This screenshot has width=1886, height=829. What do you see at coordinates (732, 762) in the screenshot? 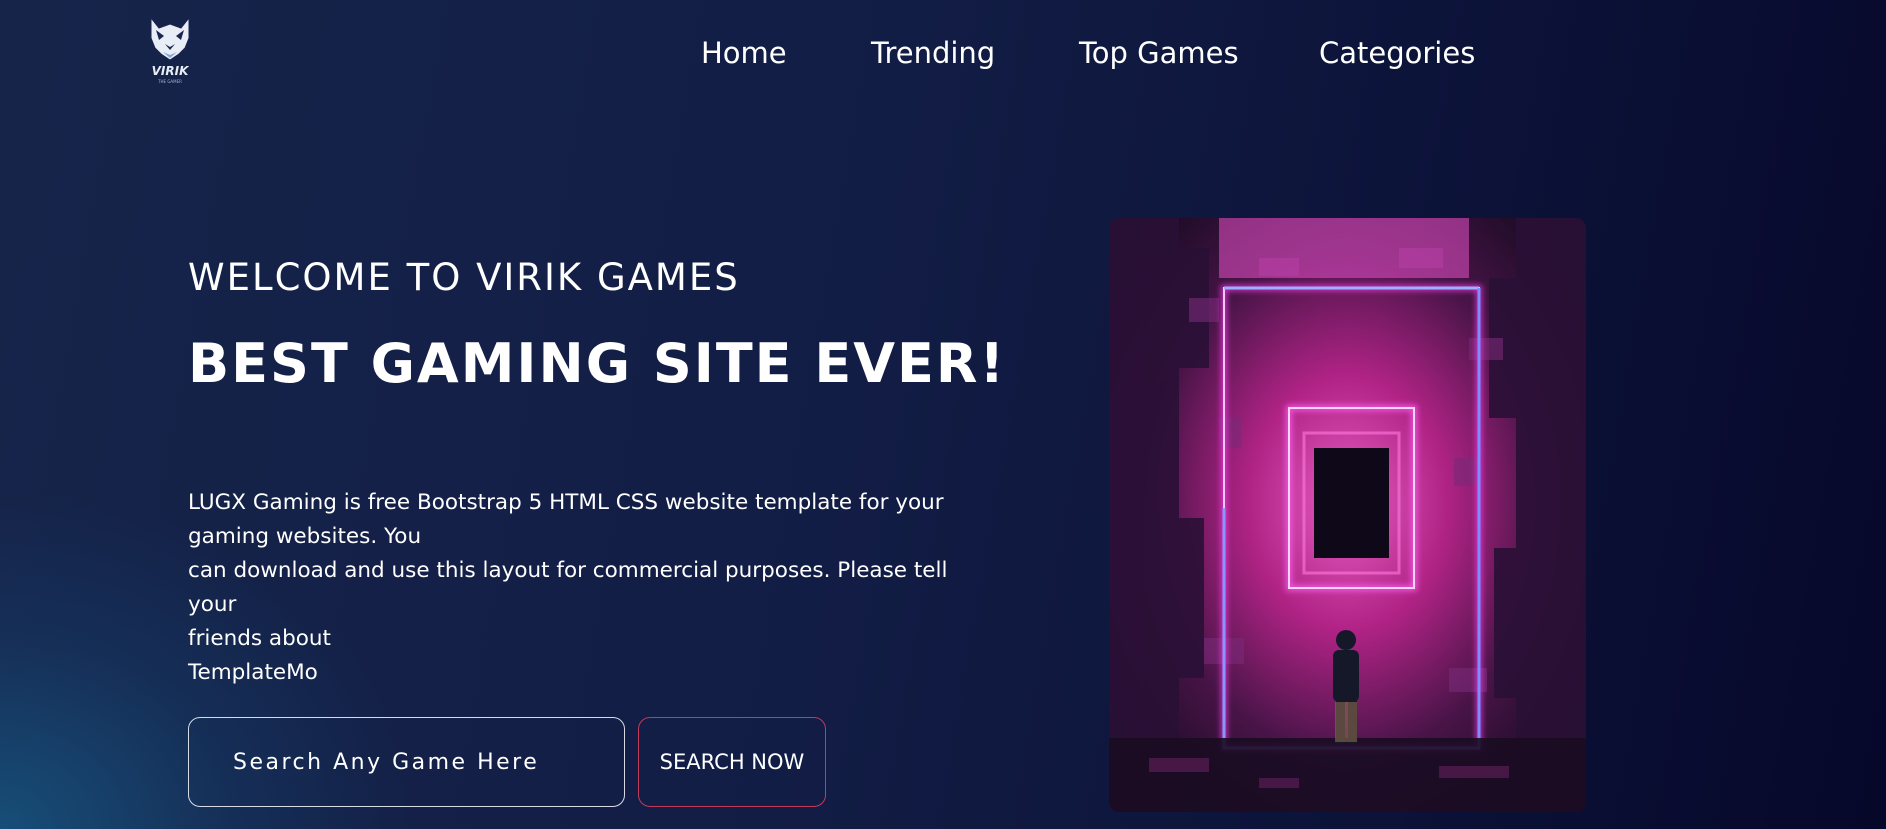
I see `search-button: SEARCH NOW` at bounding box center [732, 762].